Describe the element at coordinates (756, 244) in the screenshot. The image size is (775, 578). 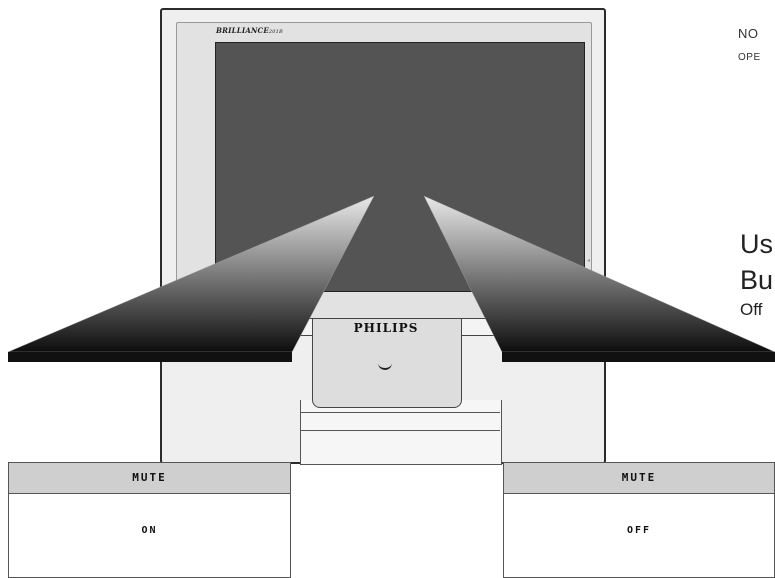
I see `instruction-line-1: Us` at that location.